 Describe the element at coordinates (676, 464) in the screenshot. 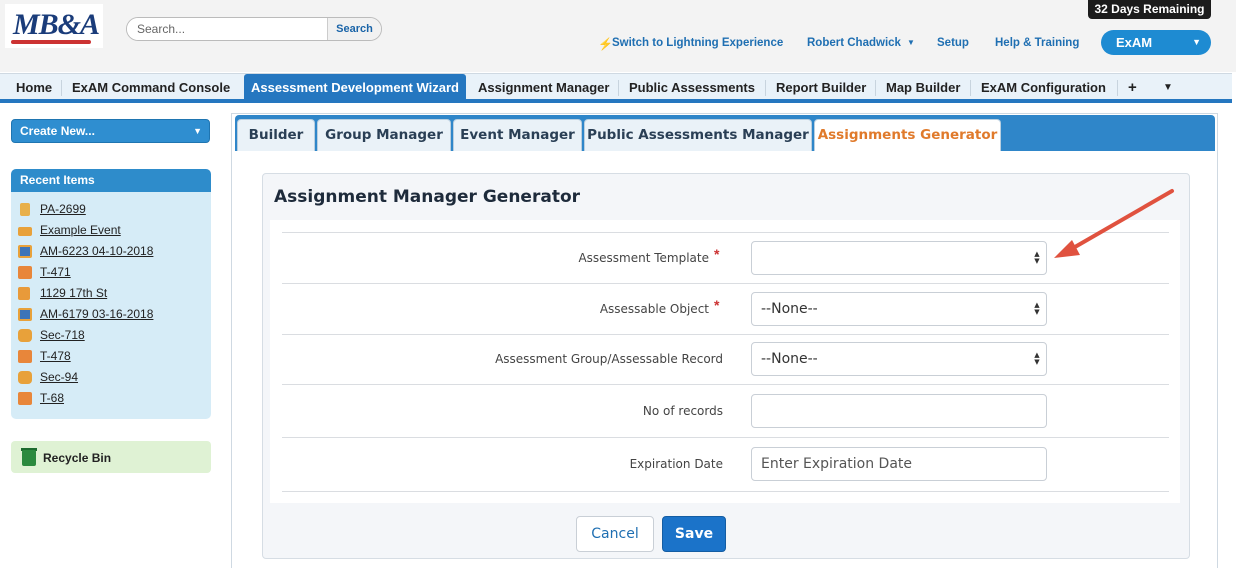

I see `expiration-date-label: Expiration Date` at that location.